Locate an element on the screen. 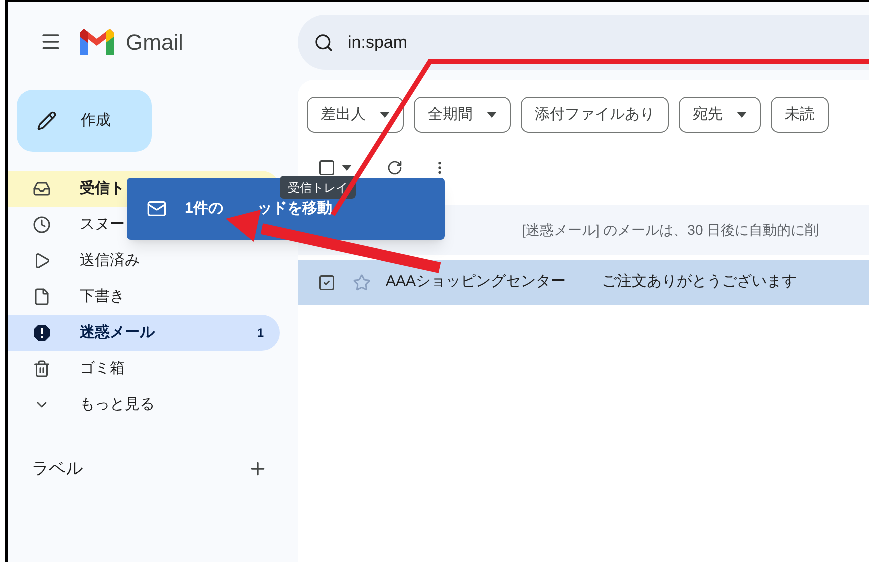 This screenshot has width=869, height=562. subject: ご注文ありがとうございます is located at coordinates (699, 282).